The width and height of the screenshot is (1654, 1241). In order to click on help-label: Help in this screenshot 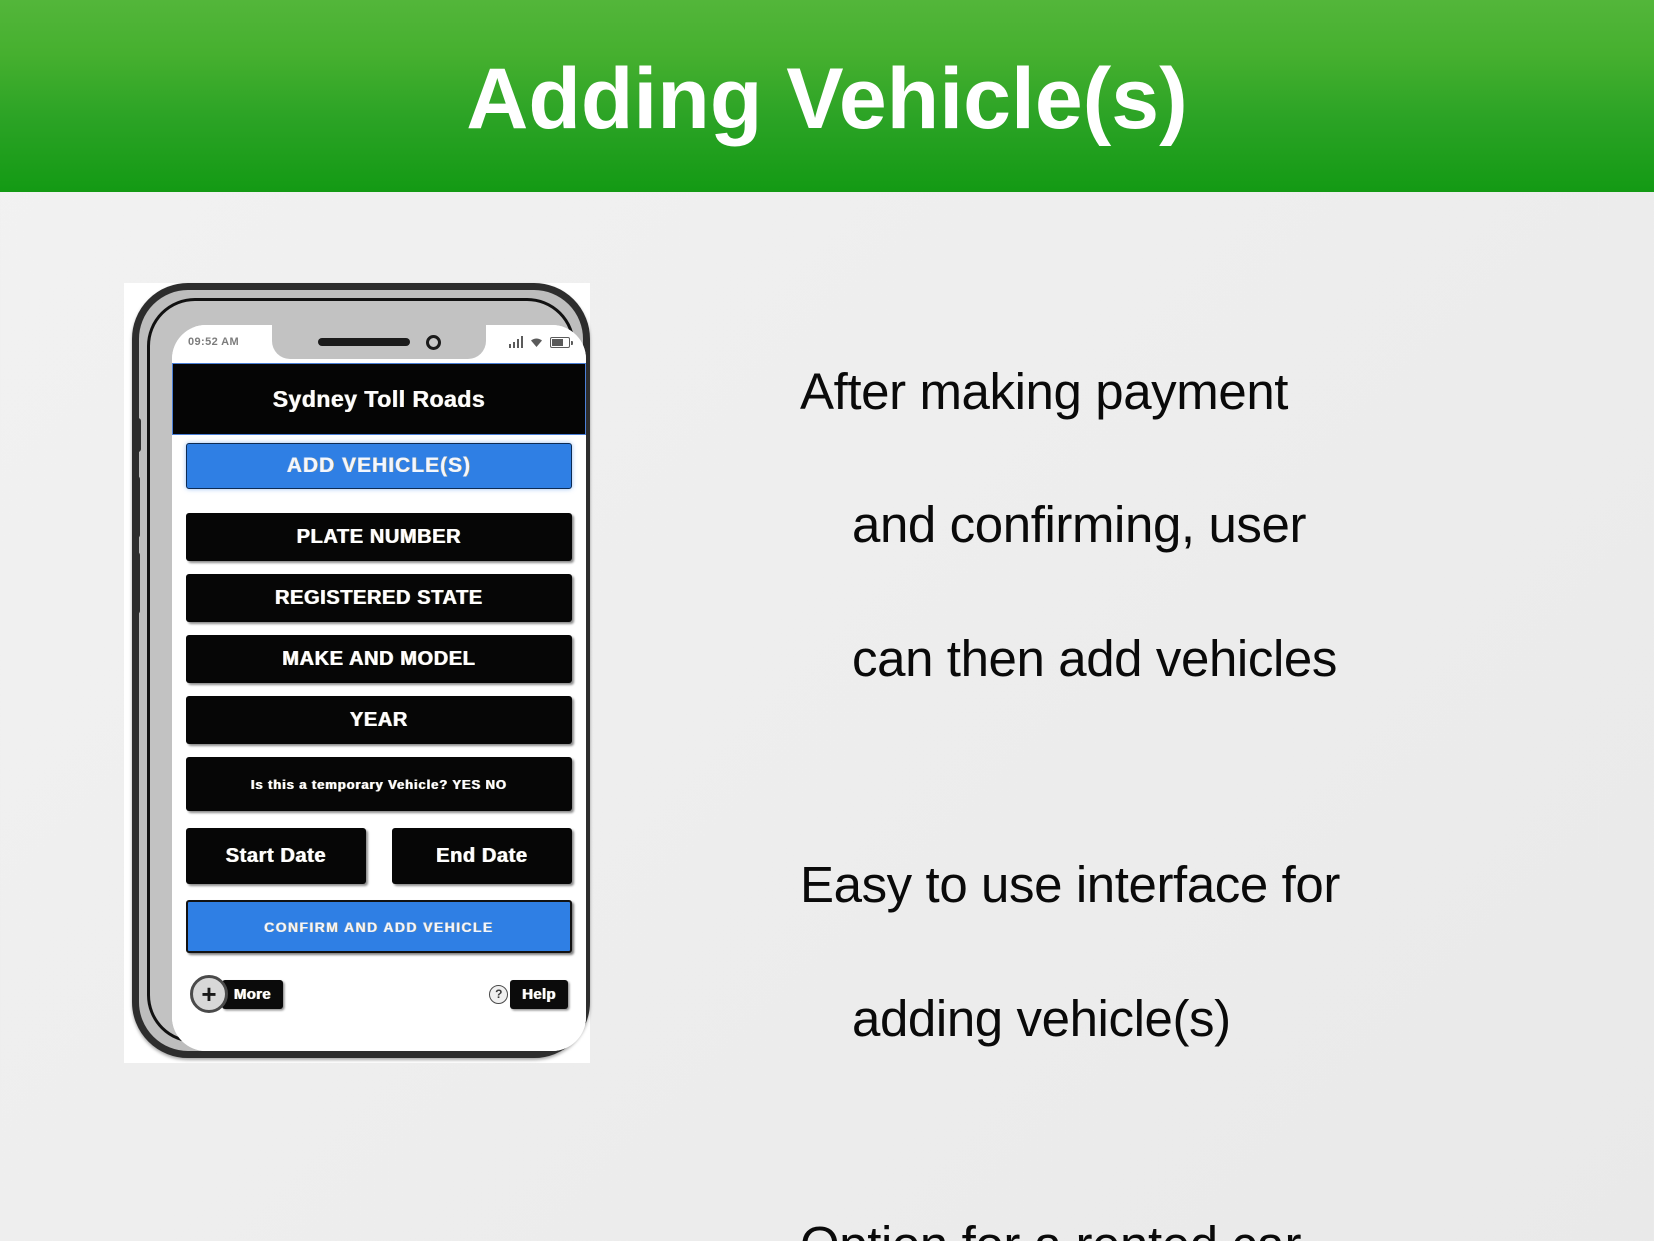, I will do `click(539, 994)`.